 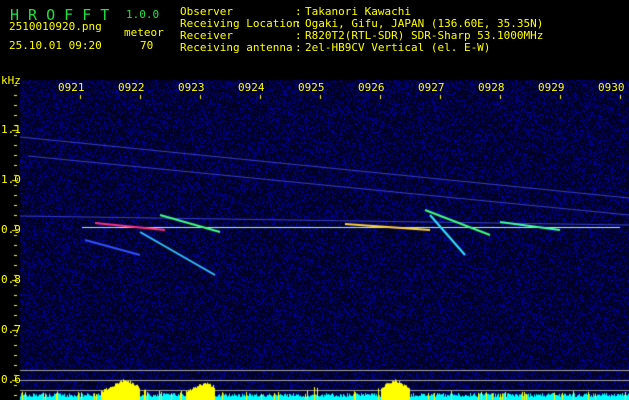 What do you see at coordinates (311, 87) in the screenshot?
I see `x-tick-label: 0925` at bounding box center [311, 87].